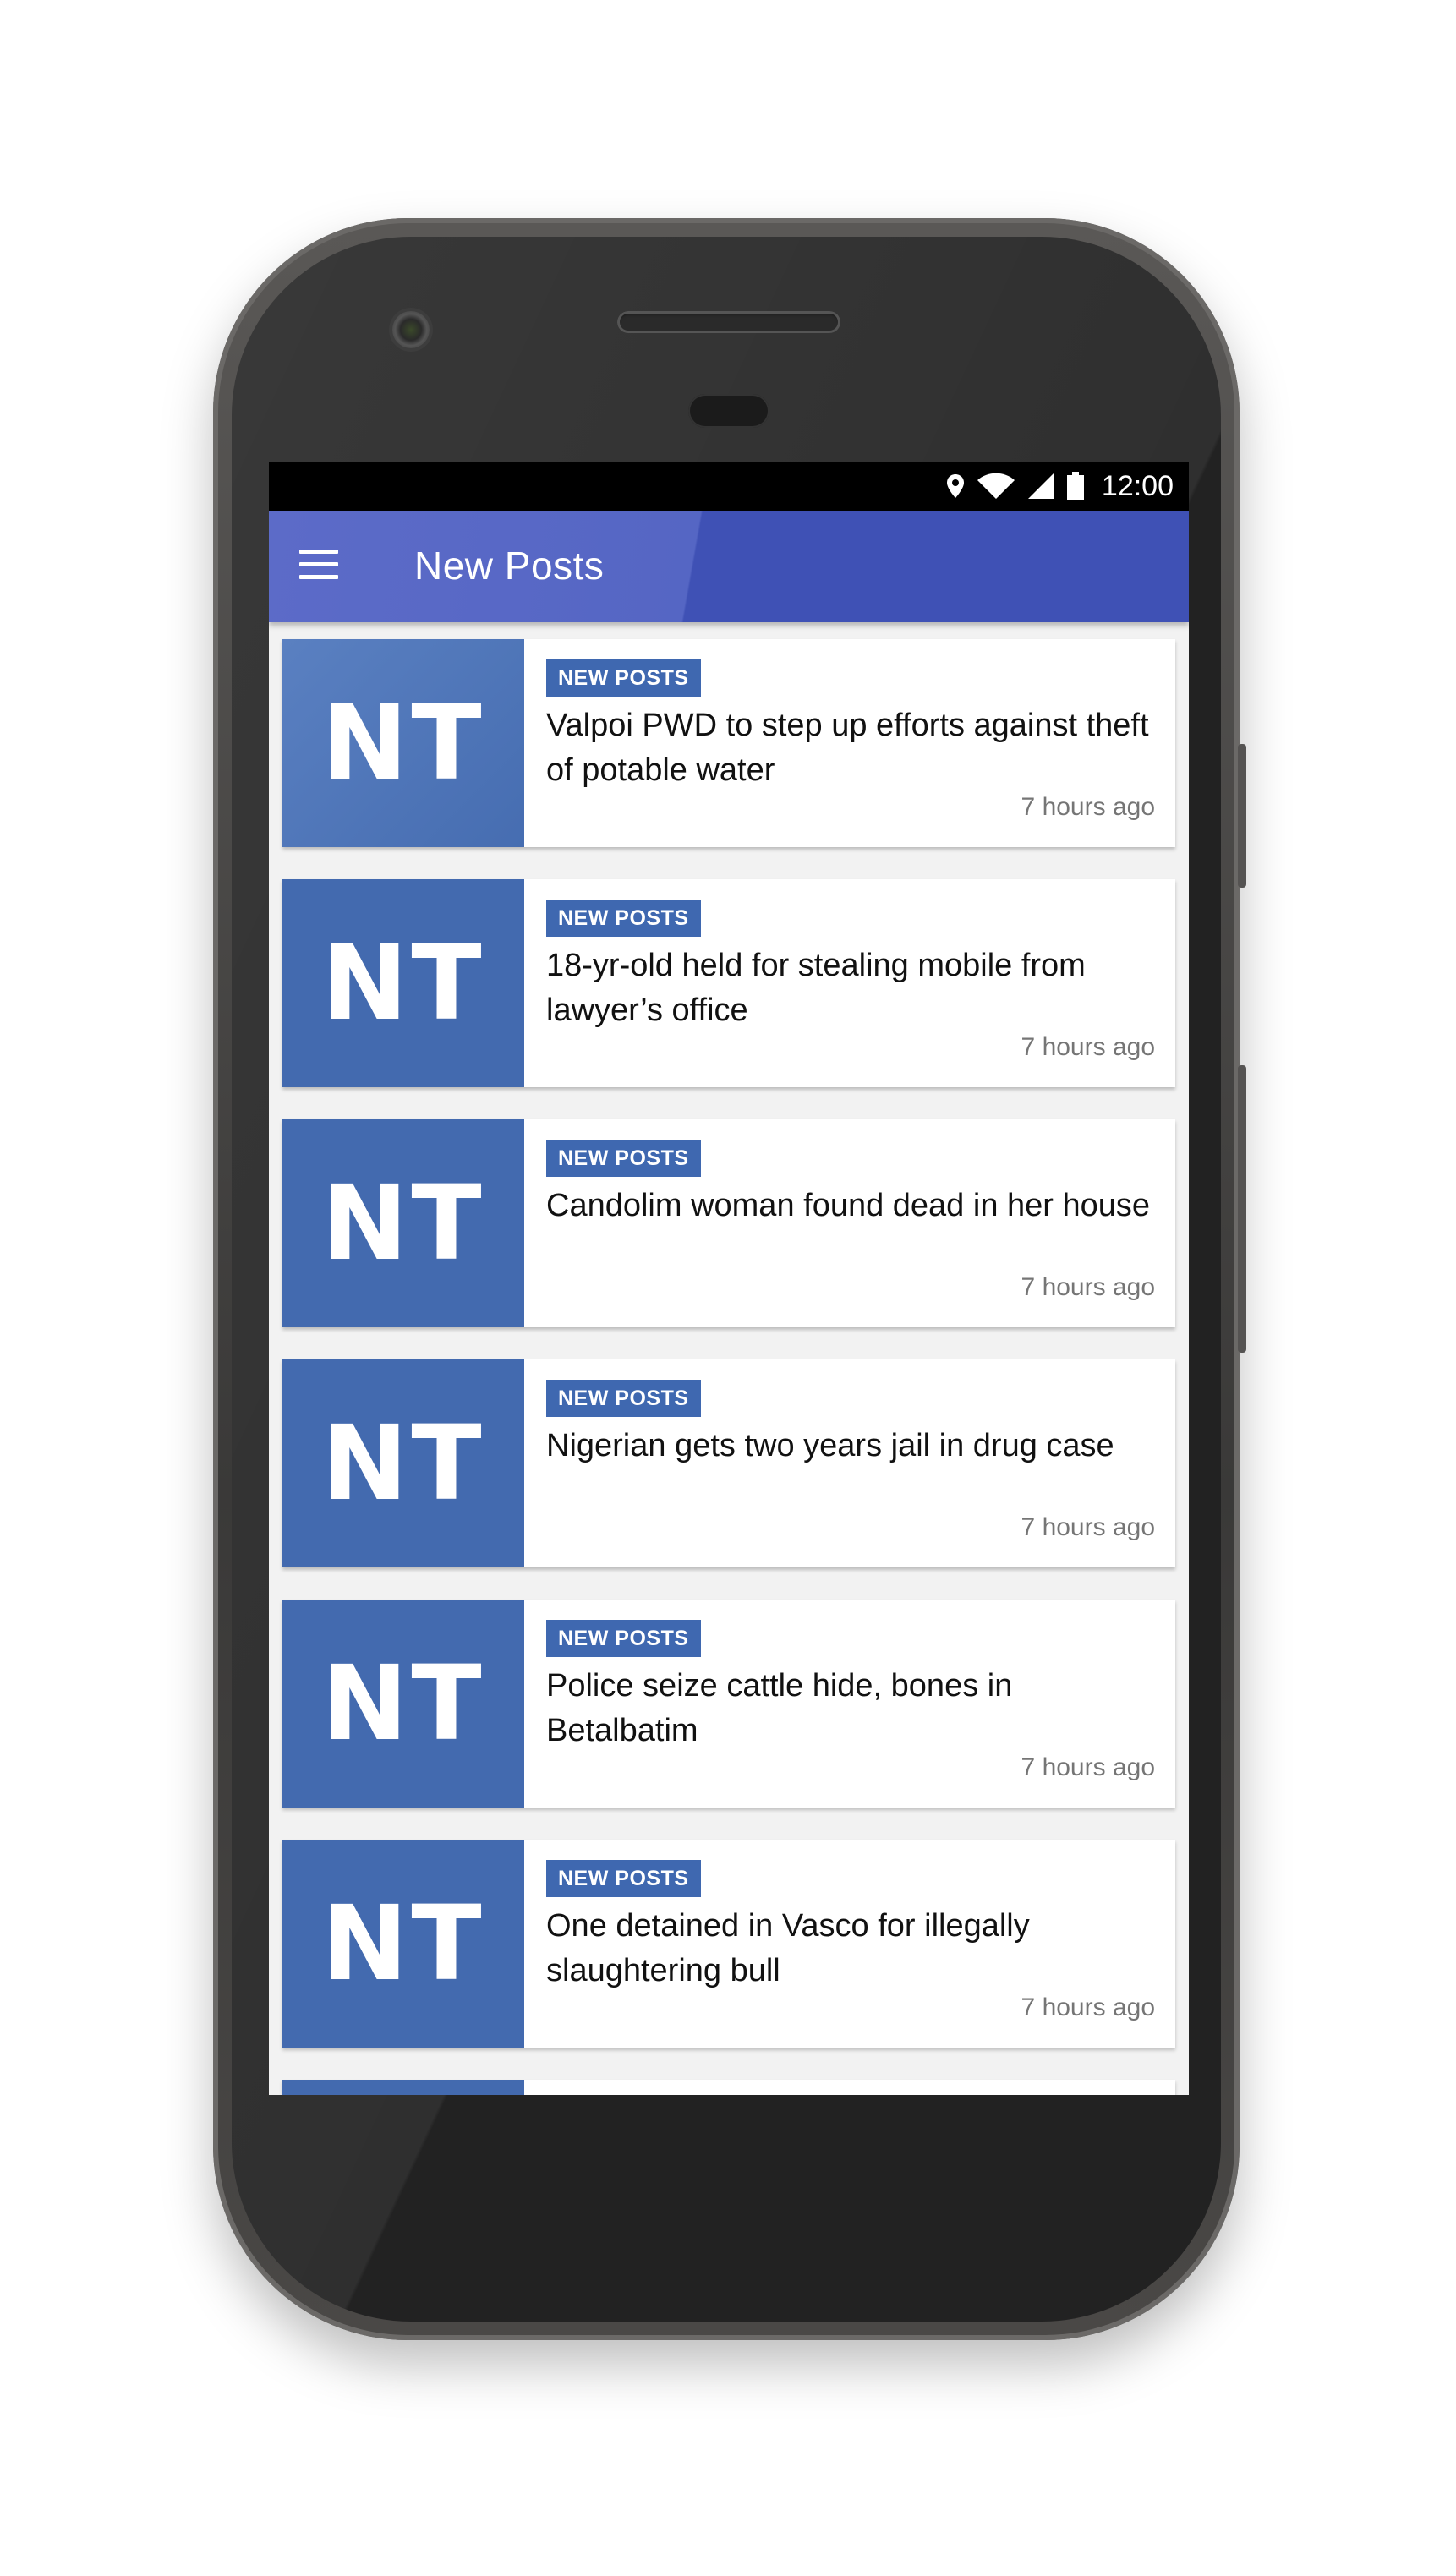  Describe the element at coordinates (849, 1205) in the screenshot. I see `post-headline: Candolim woman found dead in her house` at that location.